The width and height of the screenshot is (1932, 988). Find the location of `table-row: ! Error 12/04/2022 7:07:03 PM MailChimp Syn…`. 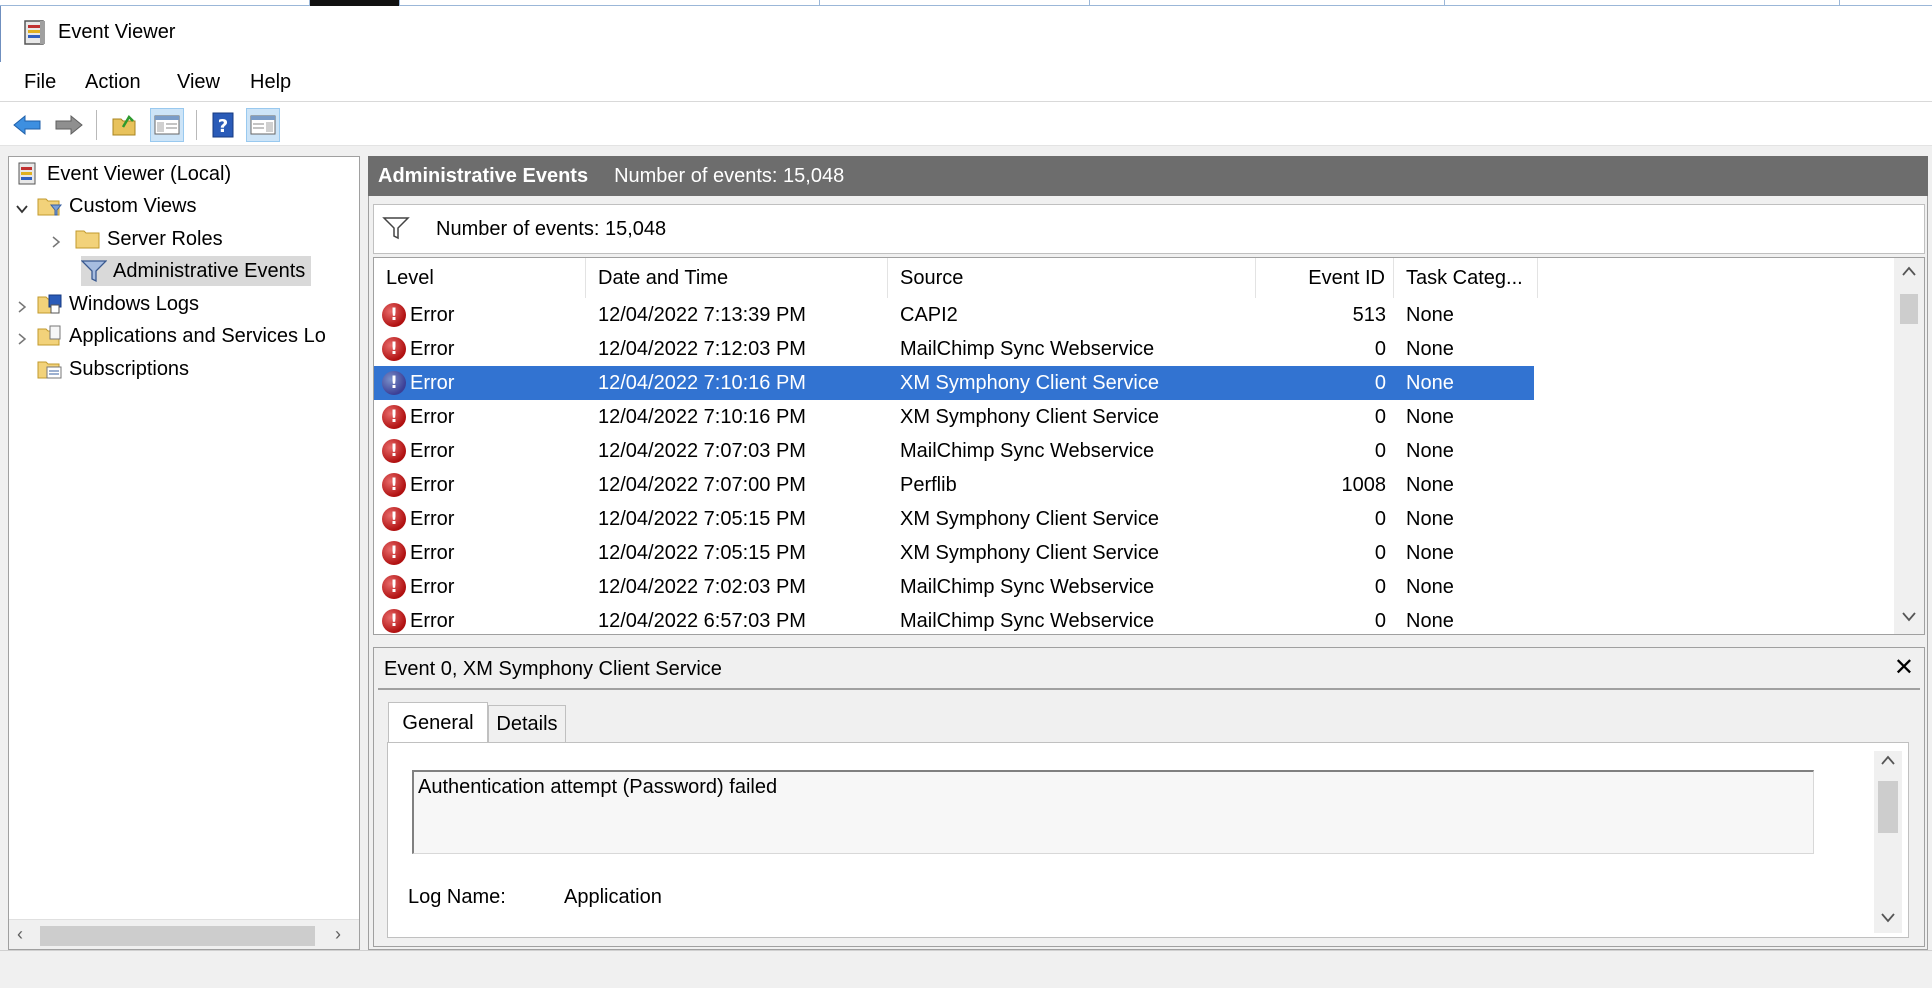

table-row: ! Error 12/04/2022 7:07:03 PM MailChimp Syn… is located at coordinates (954, 451).